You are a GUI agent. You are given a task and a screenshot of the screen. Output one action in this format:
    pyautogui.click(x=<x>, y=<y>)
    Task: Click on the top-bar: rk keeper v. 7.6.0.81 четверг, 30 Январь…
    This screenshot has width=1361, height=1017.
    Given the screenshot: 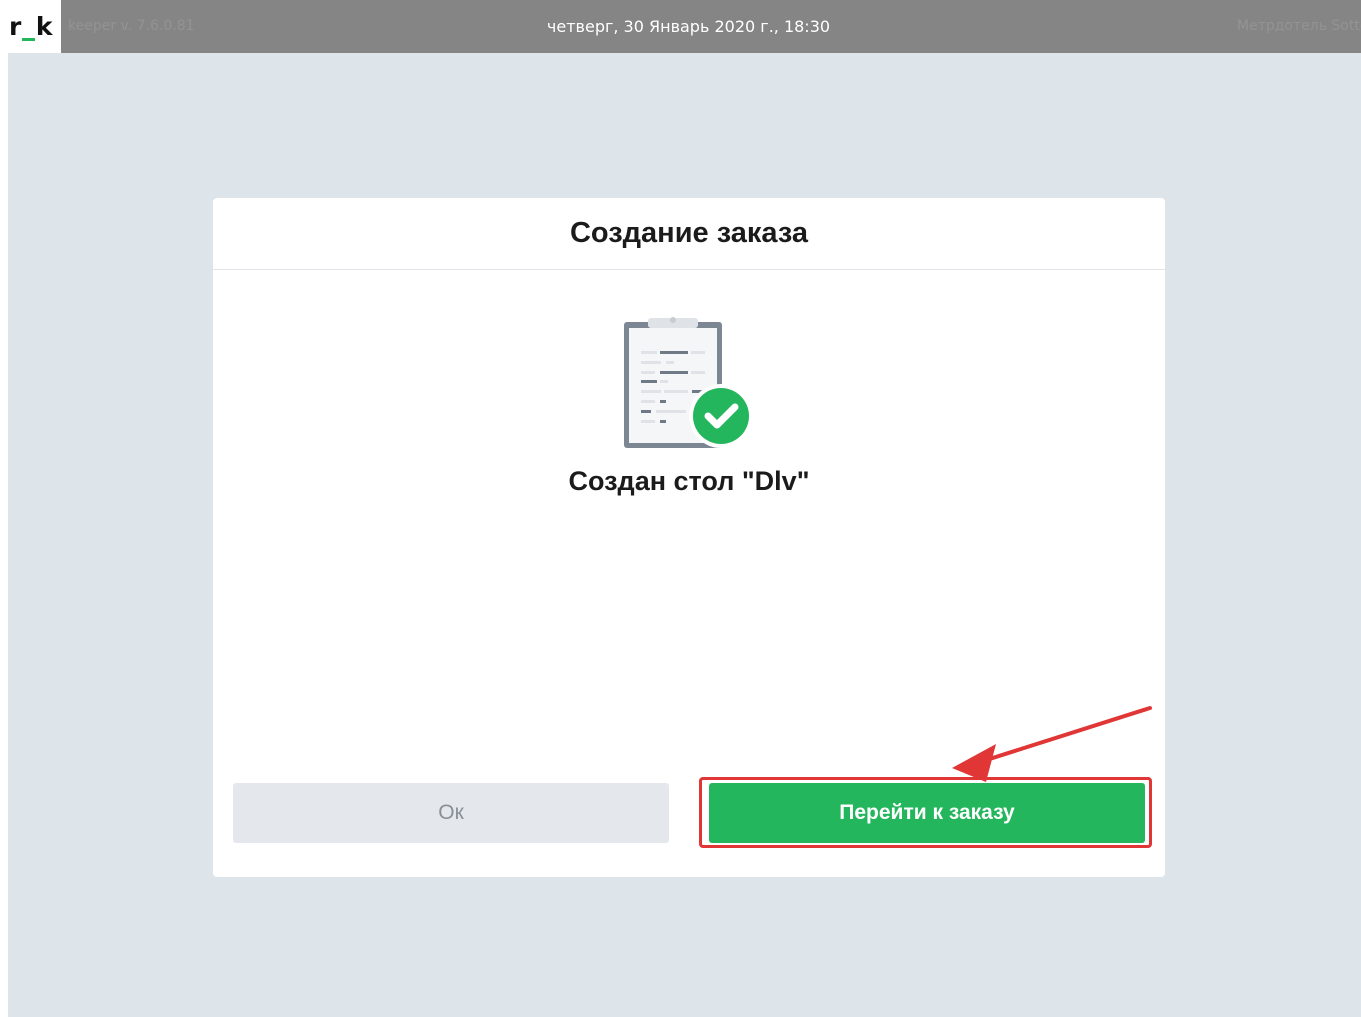 What is the action you would take?
    pyautogui.click(x=680, y=26)
    